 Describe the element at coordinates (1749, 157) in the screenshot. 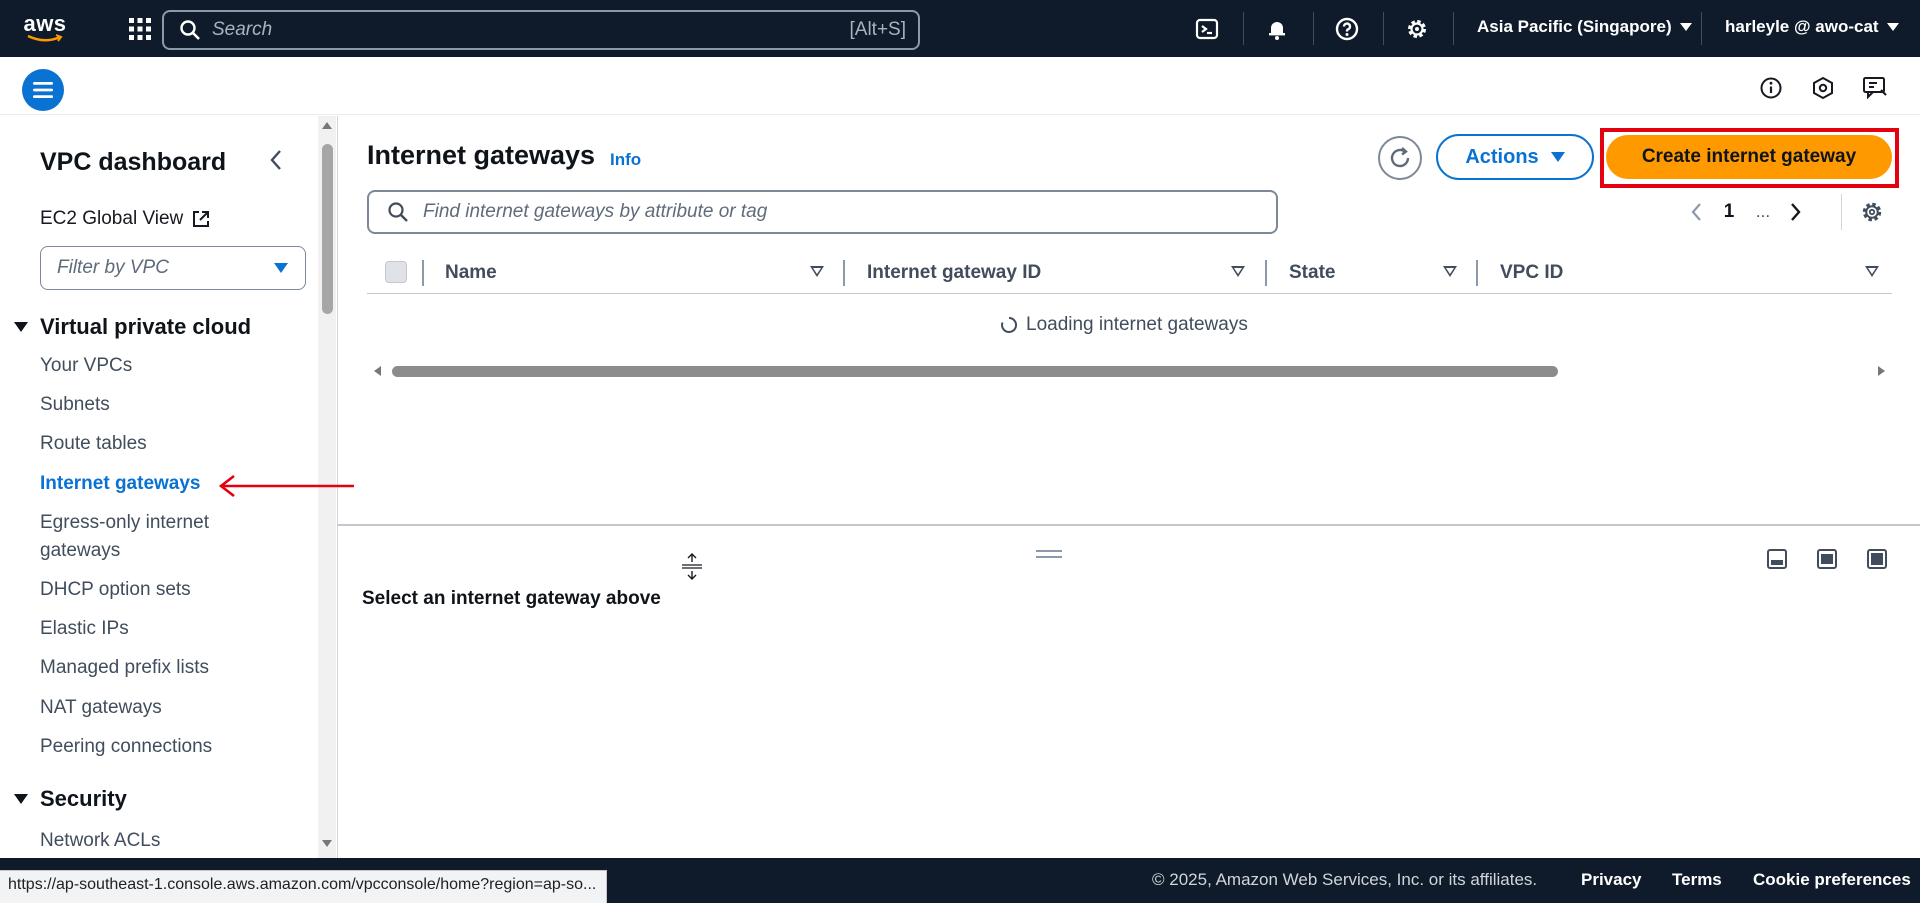

I see `create-internet-gateway-button: Create internet gateway` at that location.